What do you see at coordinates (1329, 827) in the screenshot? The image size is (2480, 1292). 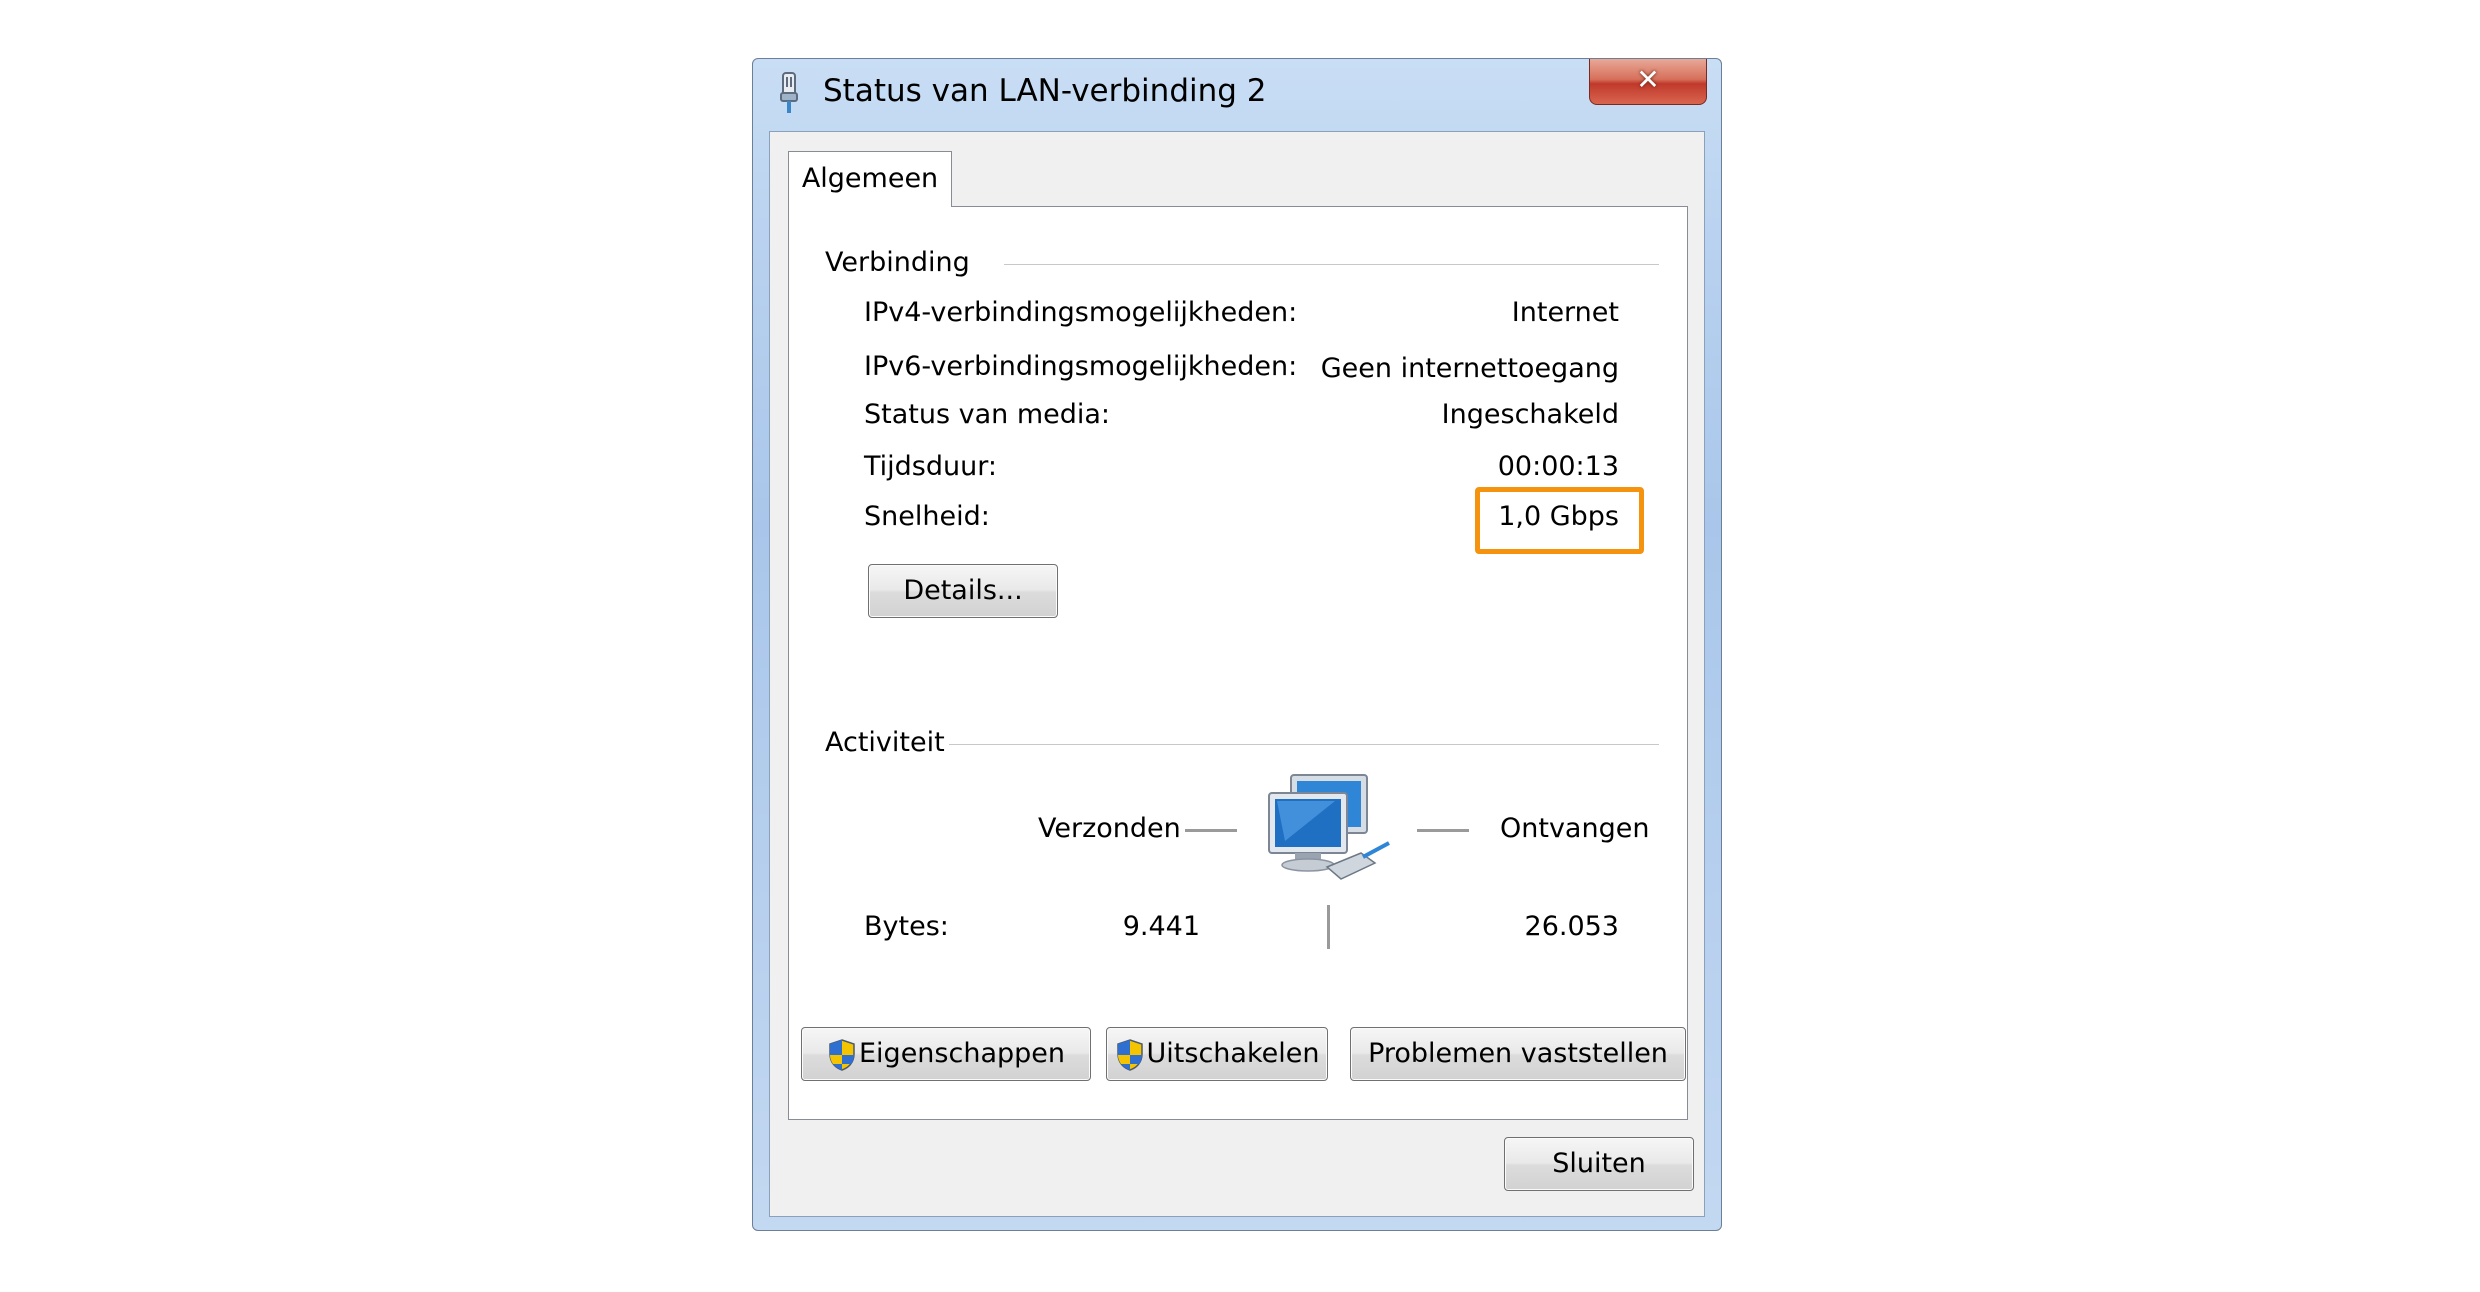 I see `network-computers-icon` at bounding box center [1329, 827].